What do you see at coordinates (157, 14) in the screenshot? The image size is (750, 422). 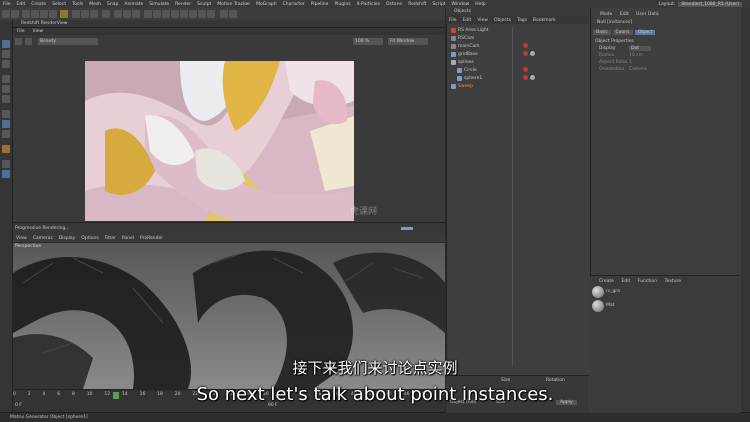 I see `pen-icon` at bounding box center [157, 14].